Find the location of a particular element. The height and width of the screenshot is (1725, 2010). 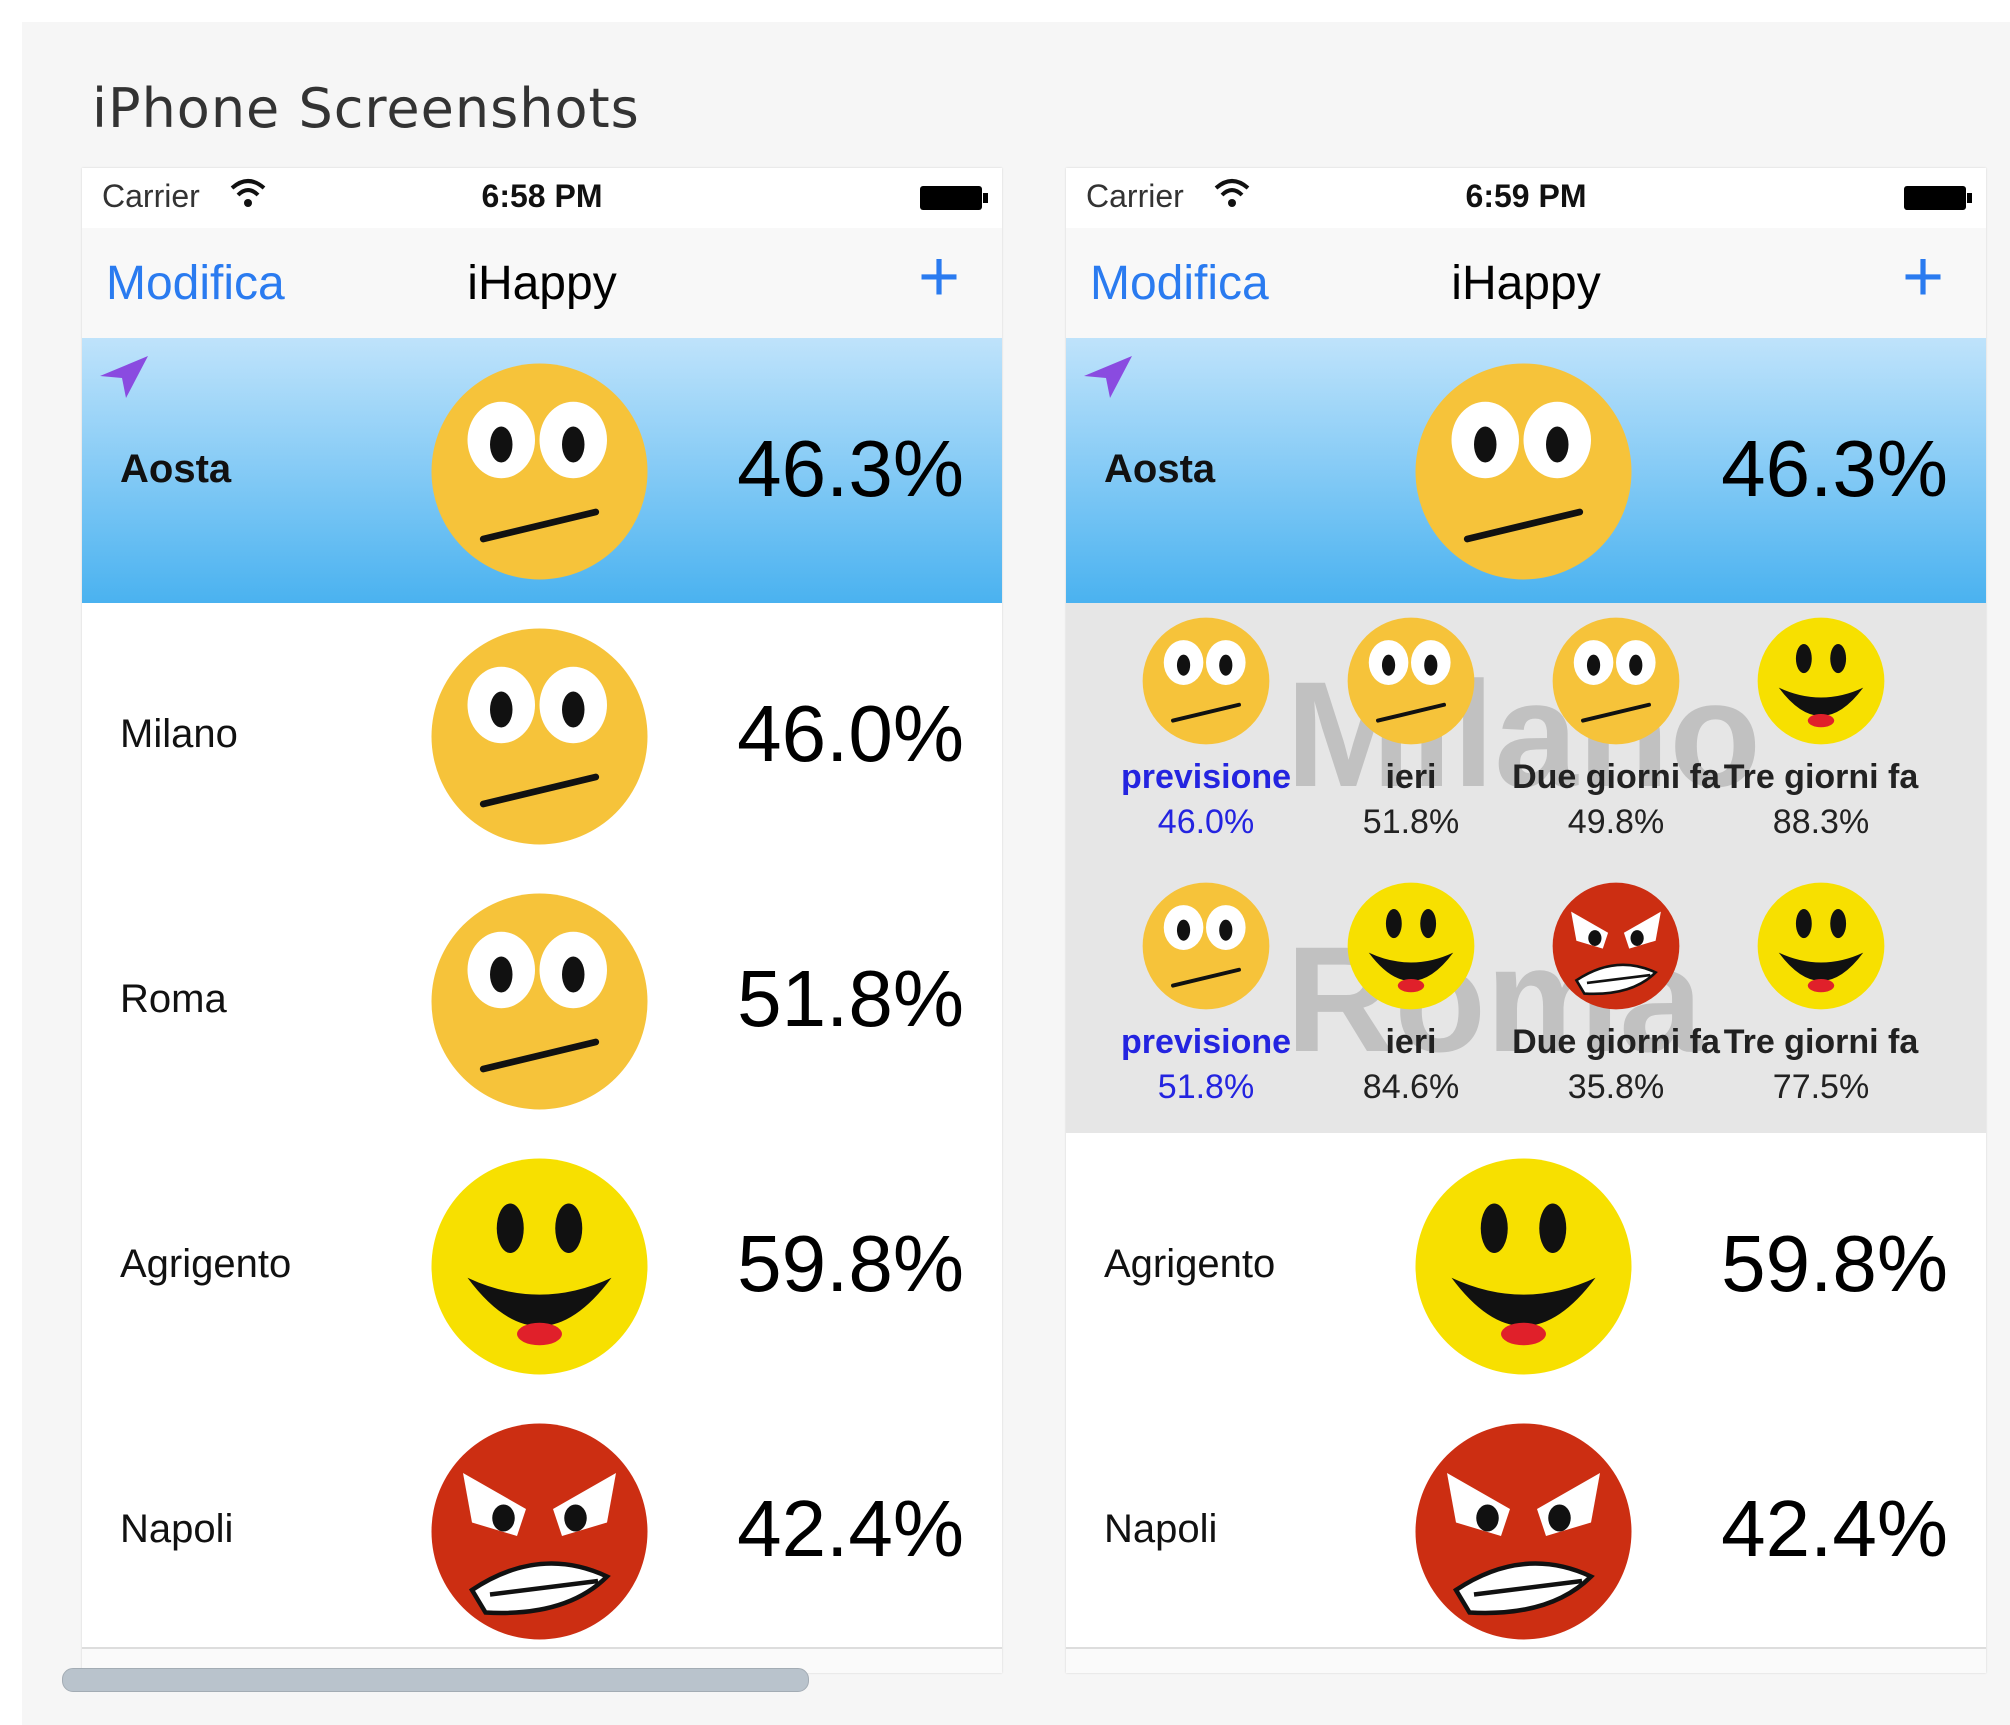

history-value: 46.0% is located at coordinates (1206, 822).